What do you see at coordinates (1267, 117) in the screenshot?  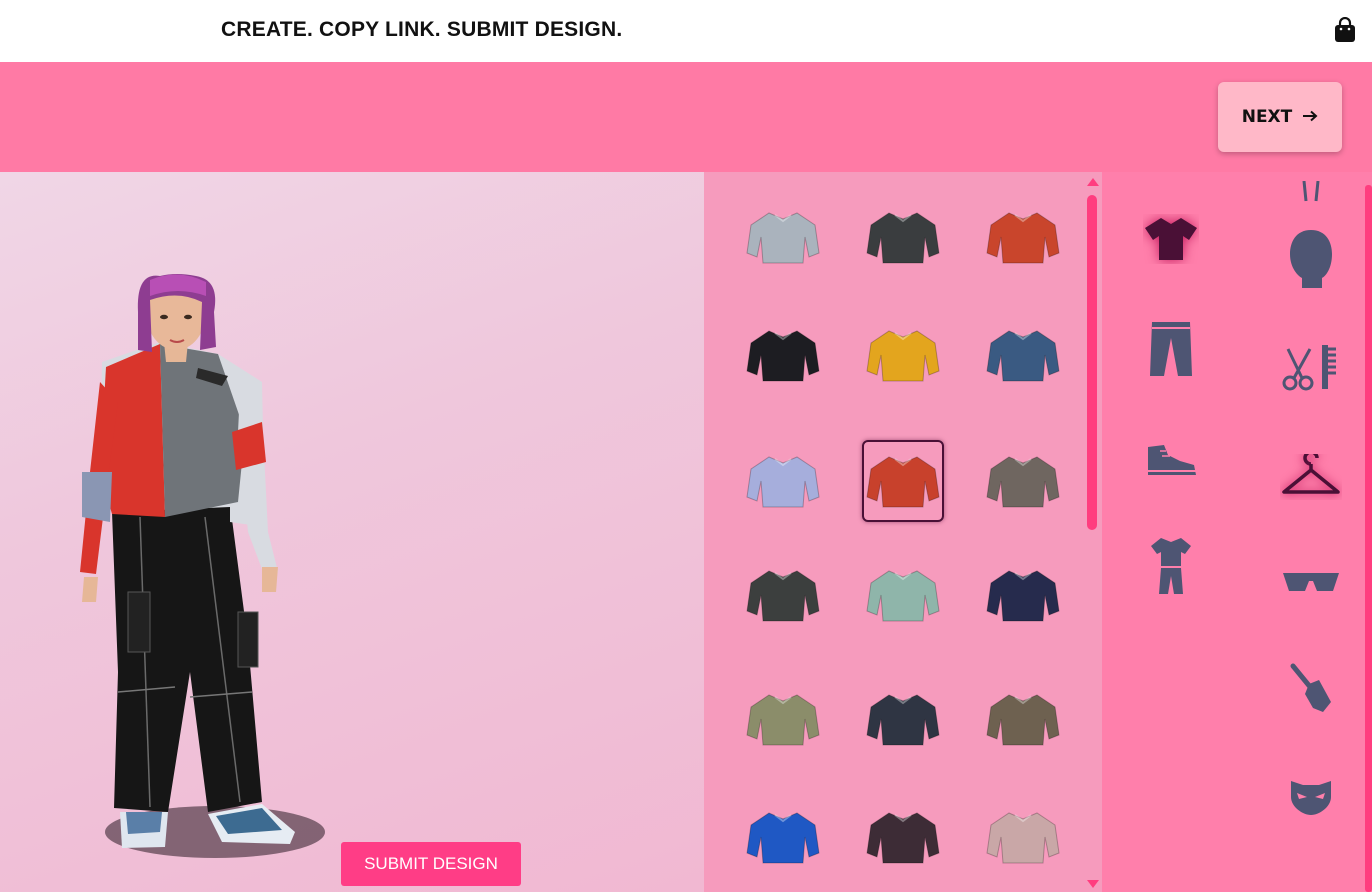 I see `next-label: NEXT` at bounding box center [1267, 117].